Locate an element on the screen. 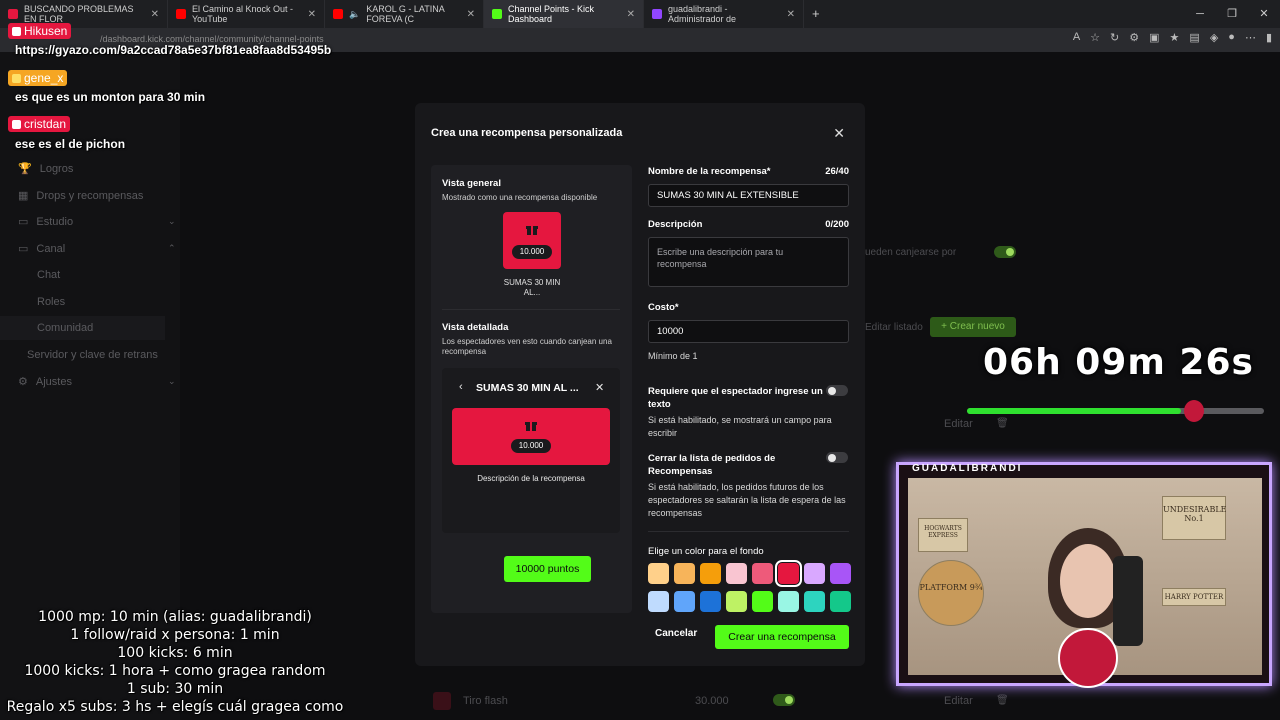 Image resolution: width=1280 pixels, height=720 pixels. browser-tab-active: Channel Points - Kick Dashboard ✕ is located at coordinates (564, 14).